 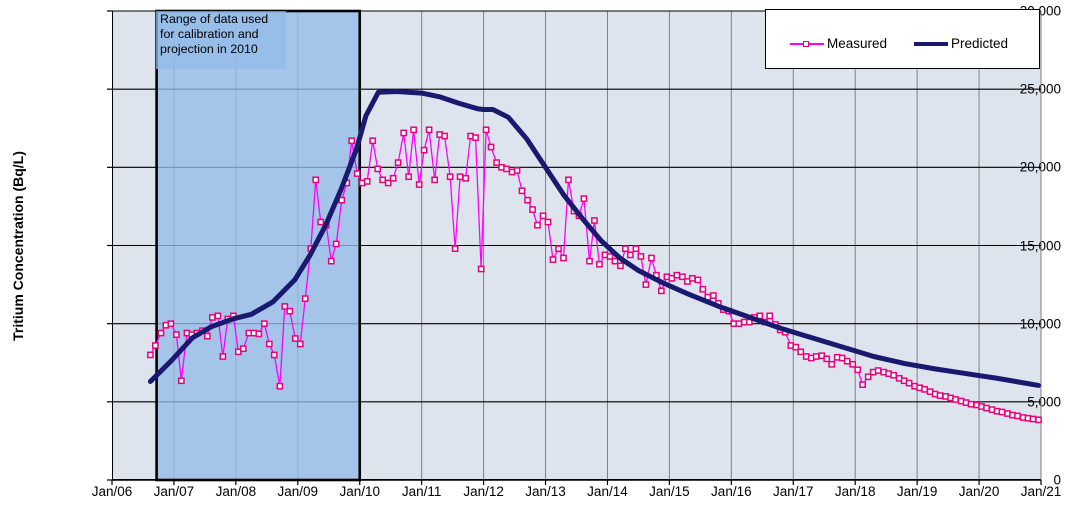 I want to click on legend-item-measured: Measured, so click(x=838, y=43).